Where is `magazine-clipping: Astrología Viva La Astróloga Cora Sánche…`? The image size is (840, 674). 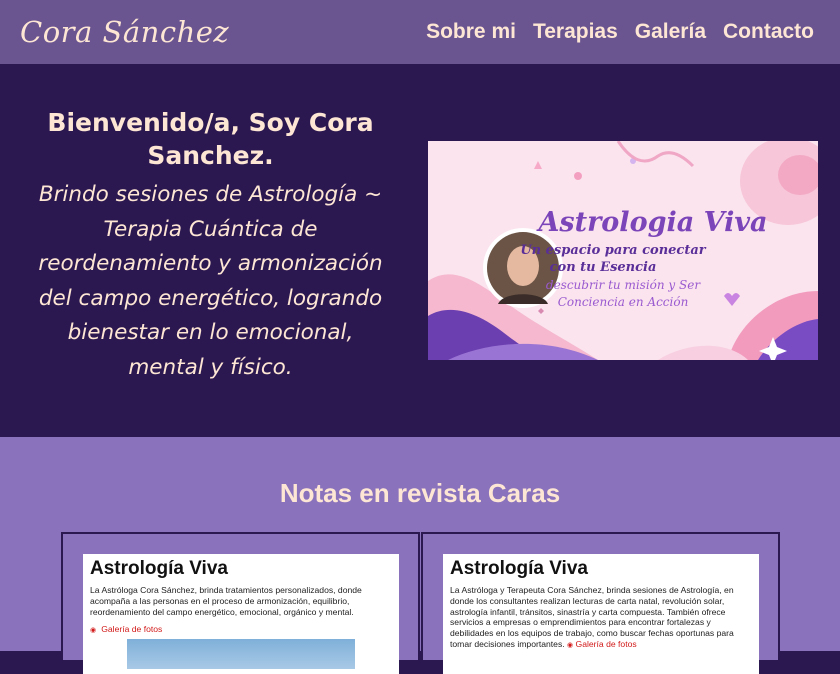
magazine-clipping: Astrología Viva La Astróloga Cora Sánche… is located at coordinates (241, 614).